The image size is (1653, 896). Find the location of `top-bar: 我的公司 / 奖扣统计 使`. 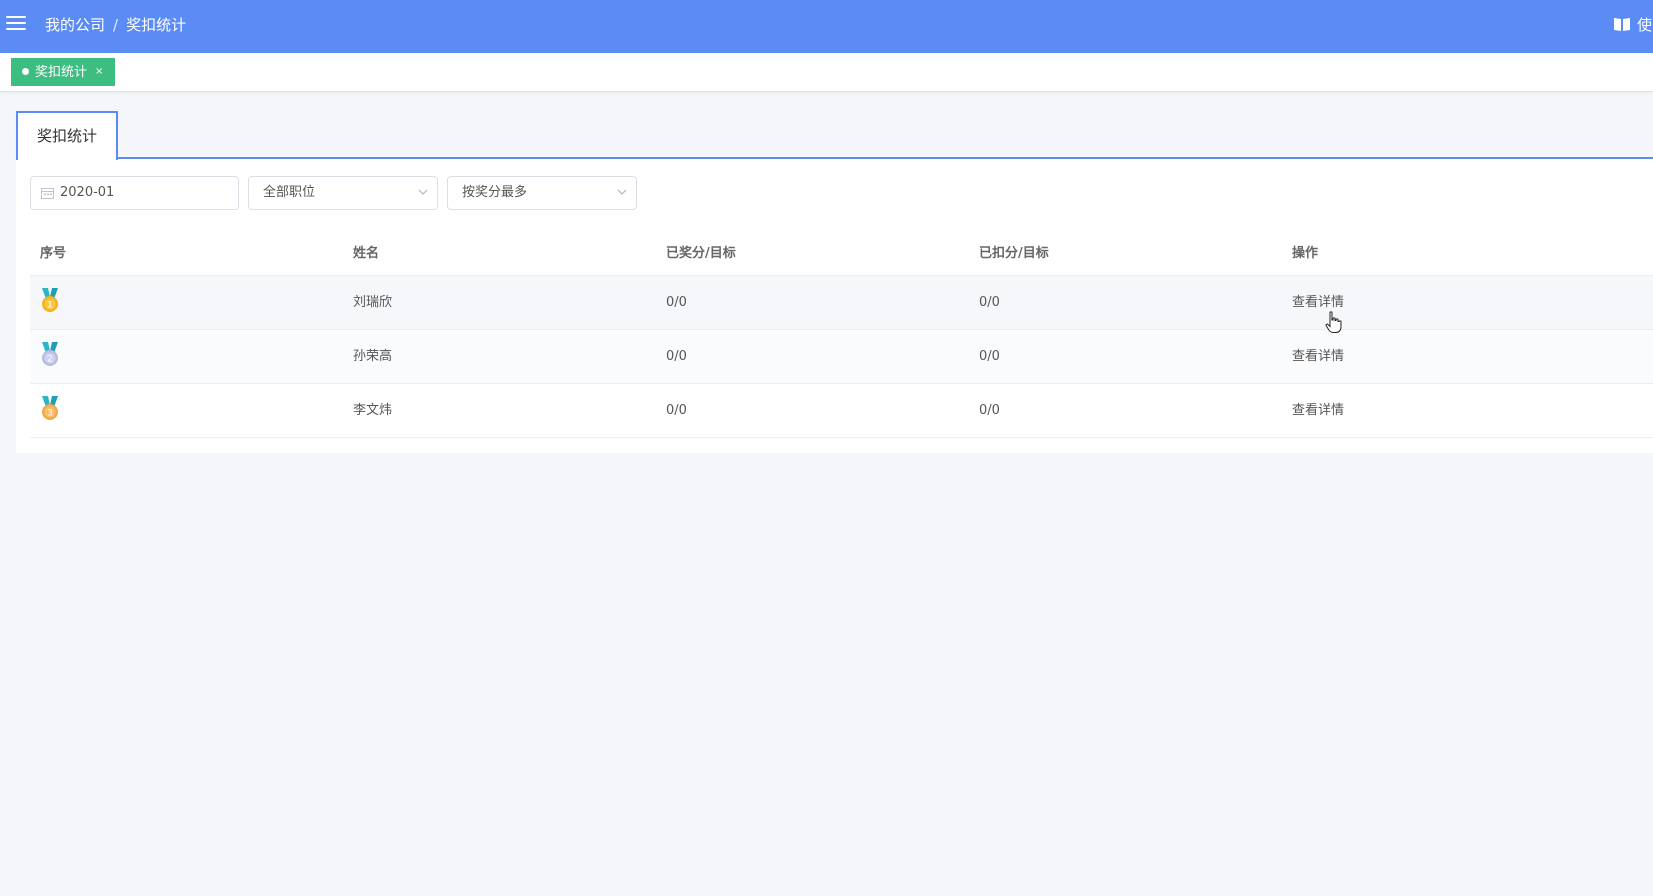

top-bar: 我的公司 / 奖扣统计 使 is located at coordinates (826, 26).